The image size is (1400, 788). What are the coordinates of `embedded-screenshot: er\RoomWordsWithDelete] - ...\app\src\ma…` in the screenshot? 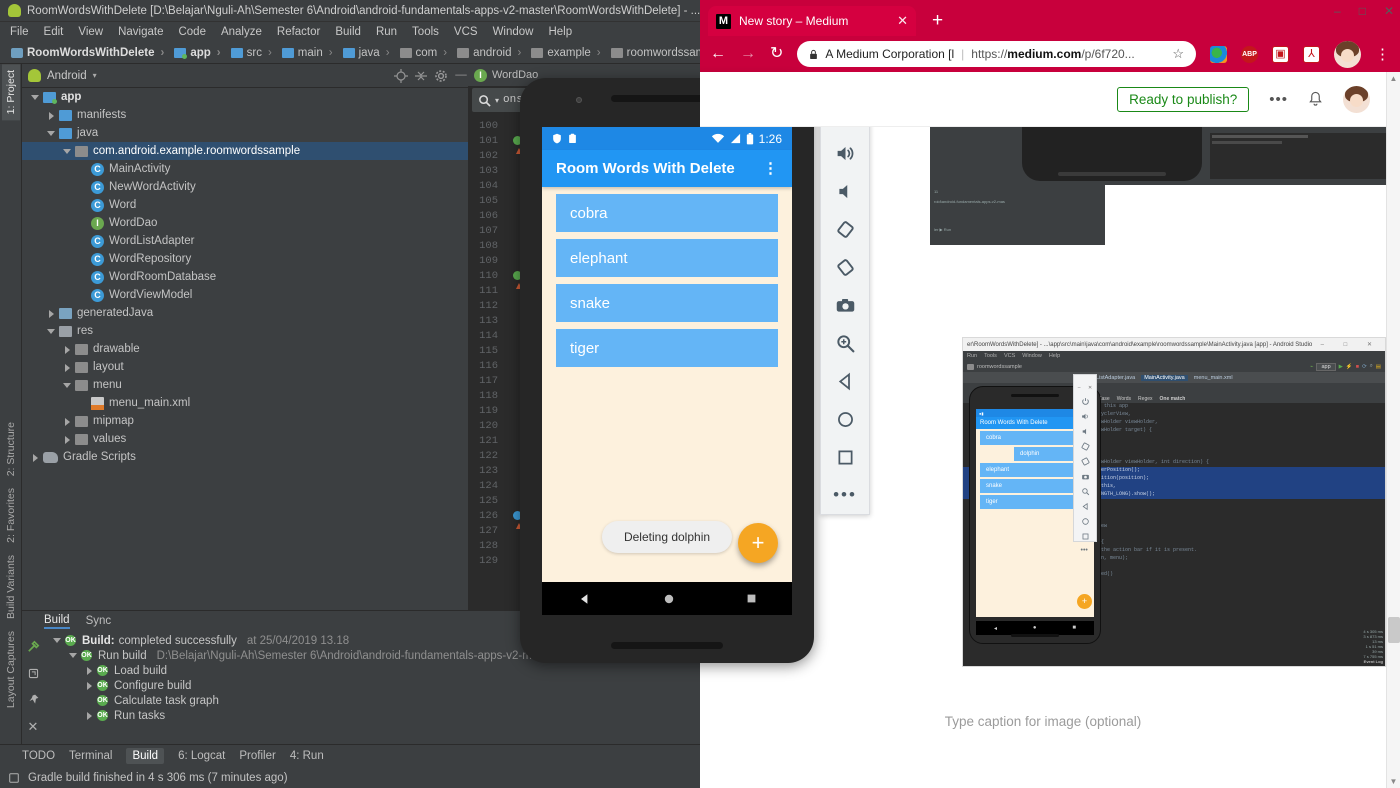 It's located at (1174, 502).